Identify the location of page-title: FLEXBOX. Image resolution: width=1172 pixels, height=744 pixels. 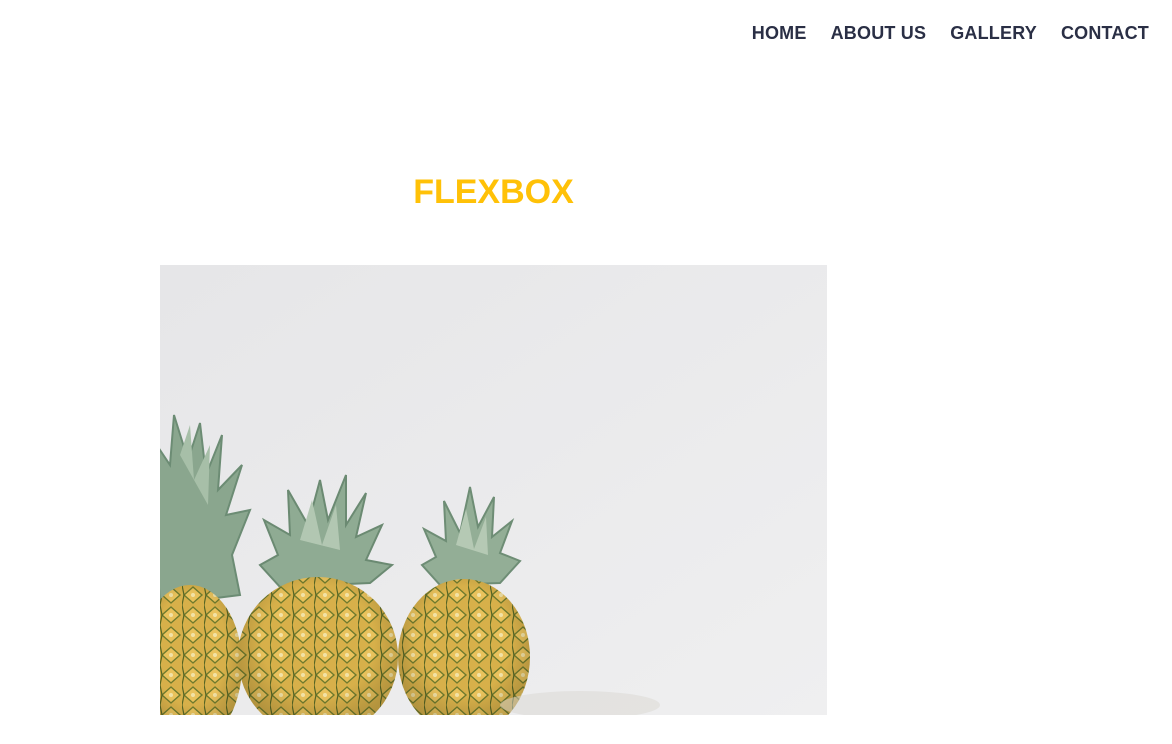
(493, 192).